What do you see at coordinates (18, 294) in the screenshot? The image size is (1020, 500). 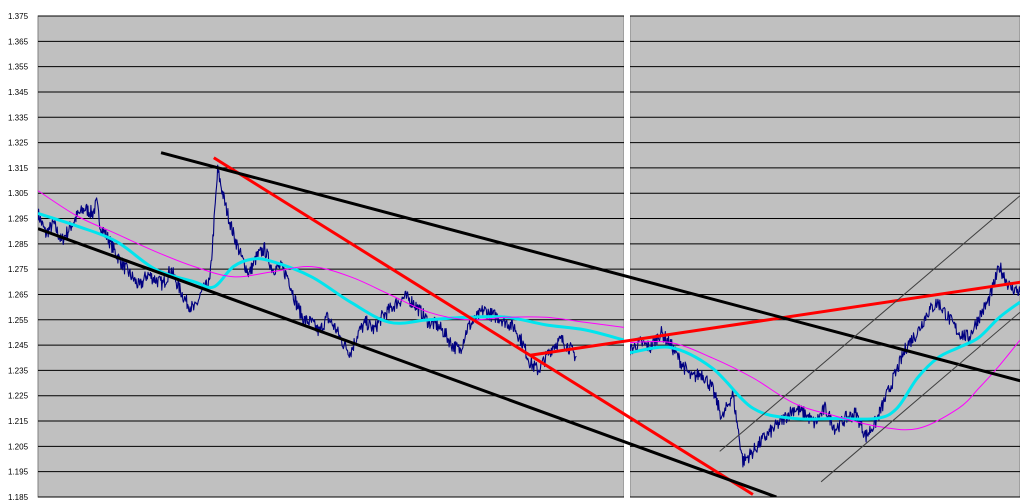 I see `y-tick-label: 1.265` at bounding box center [18, 294].